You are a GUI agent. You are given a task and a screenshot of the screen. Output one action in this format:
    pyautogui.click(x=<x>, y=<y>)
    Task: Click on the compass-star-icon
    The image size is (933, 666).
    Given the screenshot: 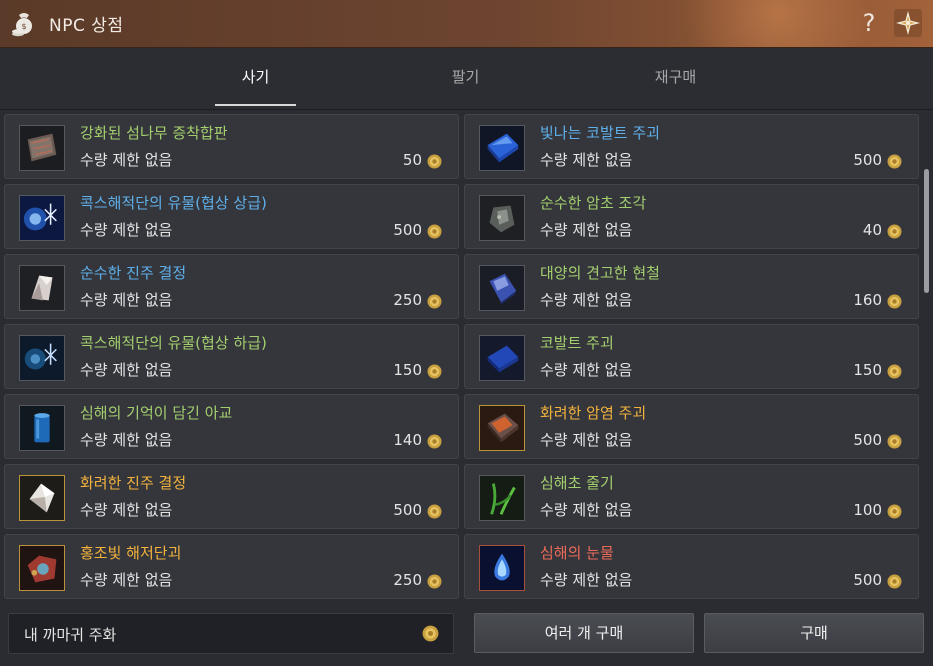 What is the action you would take?
    pyautogui.click(x=908, y=23)
    